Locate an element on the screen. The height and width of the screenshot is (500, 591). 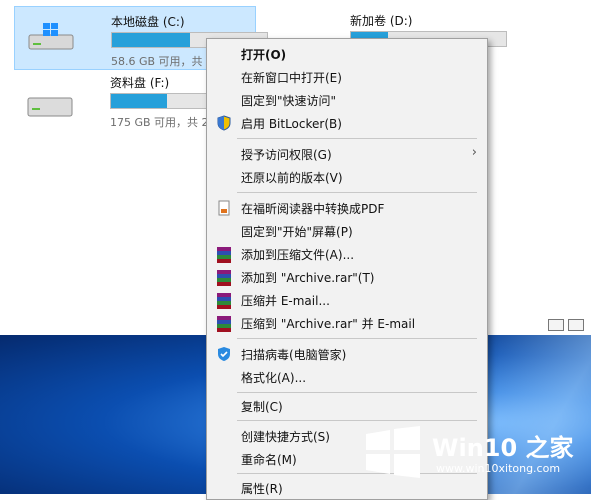
menu-add-to-rar: 添加到 "Archive.rar"(T) is located at coordinates (347, 277).